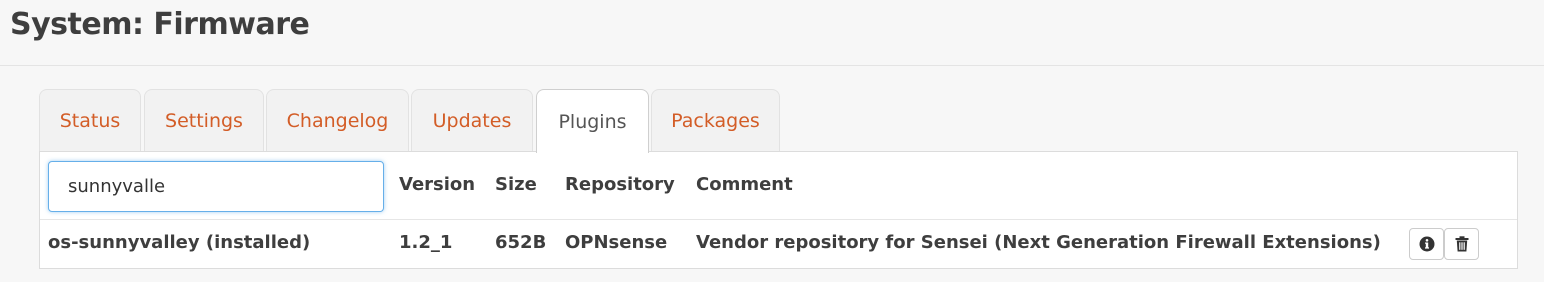  I want to click on tab-changelog: Changelog, so click(337, 120).